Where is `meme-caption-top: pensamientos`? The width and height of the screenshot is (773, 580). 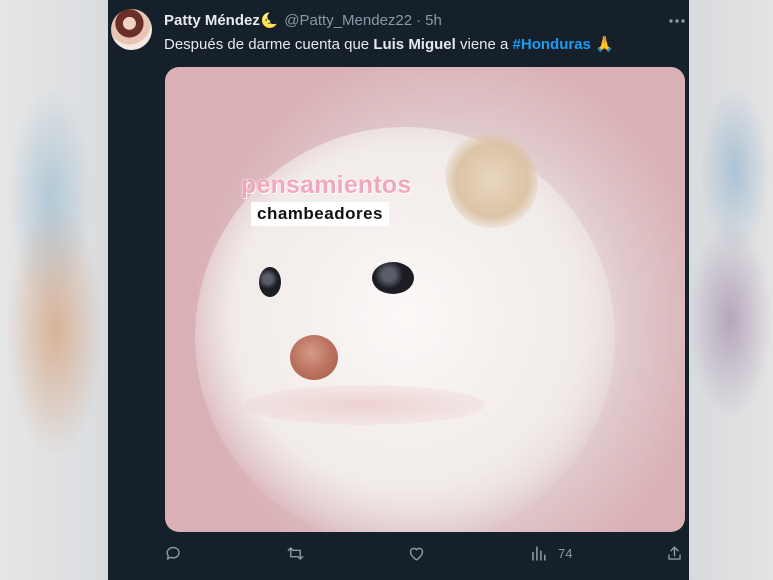
meme-caption-top: pensamientos is located at coordinates (326, 185).